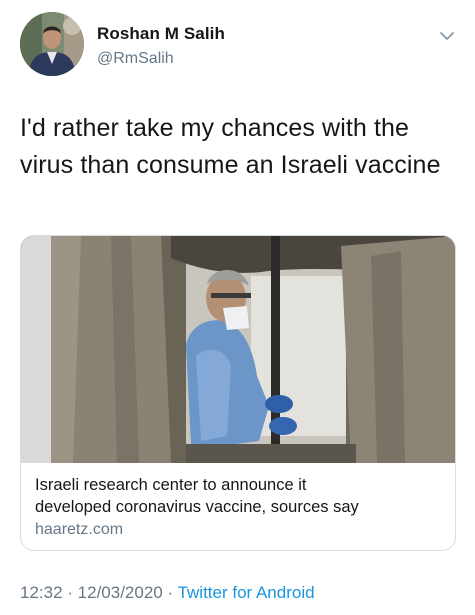 Image resolution: width=475 pixels, height=615 pixels. What do you see at coordinates (79, 529) in the screenshot?
I see `card-domain: haaretz.com` at bounding box center [79, 529].